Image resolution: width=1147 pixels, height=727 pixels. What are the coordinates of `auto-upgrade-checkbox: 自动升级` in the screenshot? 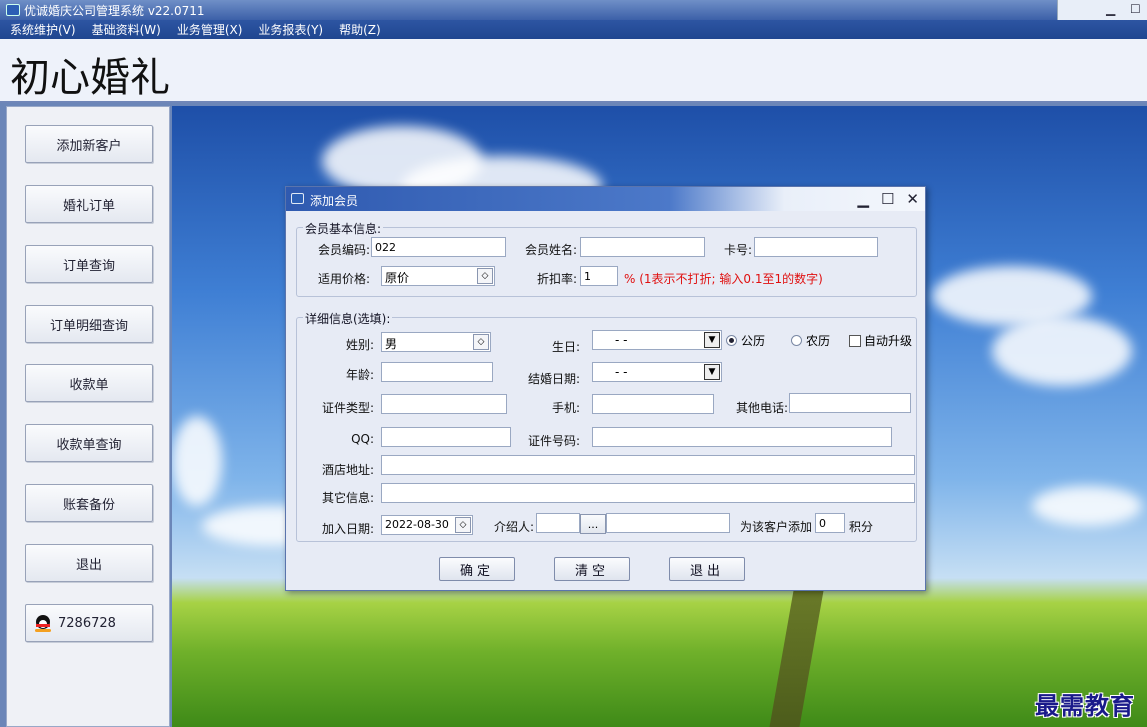 It's located at (880, 340).